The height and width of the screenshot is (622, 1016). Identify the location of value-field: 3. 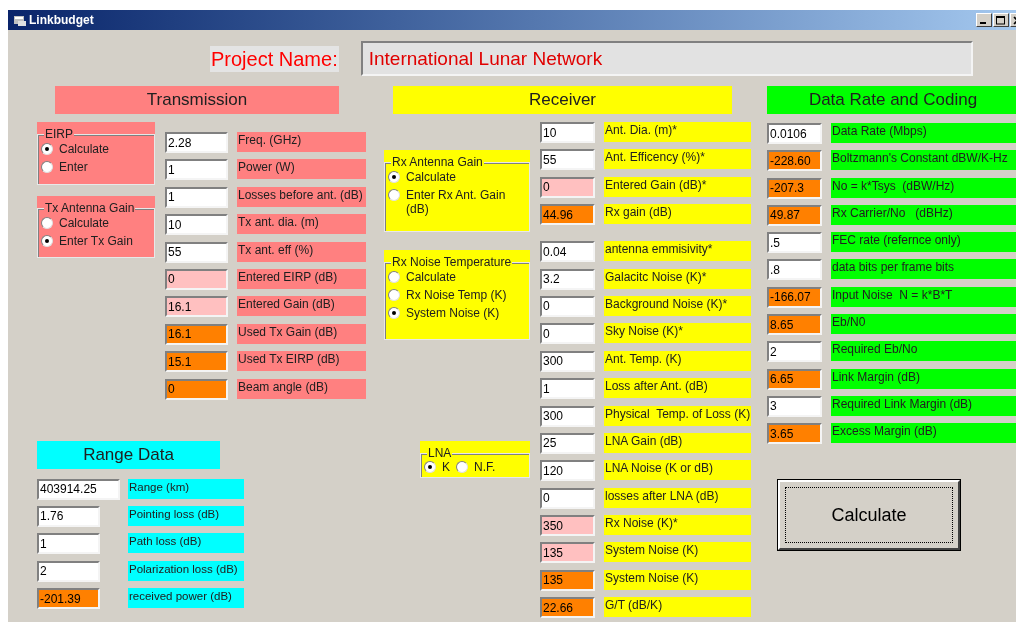
(794, 406).